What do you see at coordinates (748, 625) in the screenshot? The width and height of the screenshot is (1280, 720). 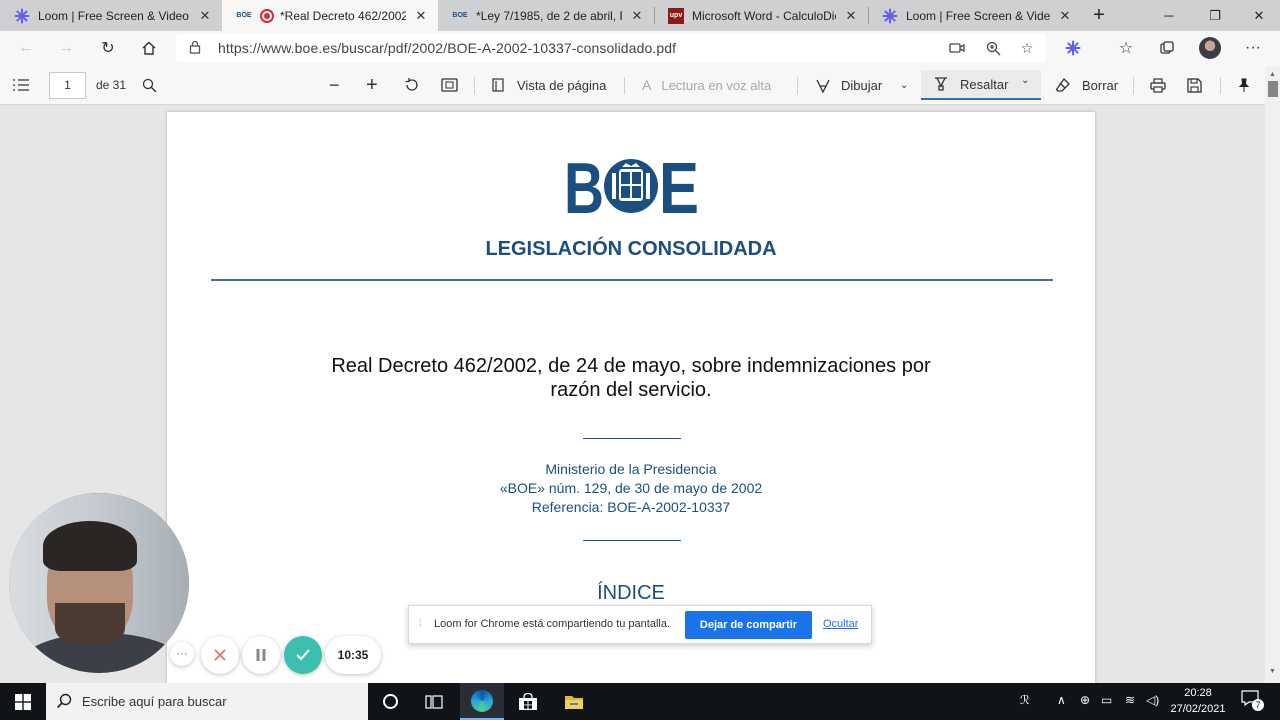 I see `stop-sharing-button: Dejar de compartir` at bounding box center [748, 625].